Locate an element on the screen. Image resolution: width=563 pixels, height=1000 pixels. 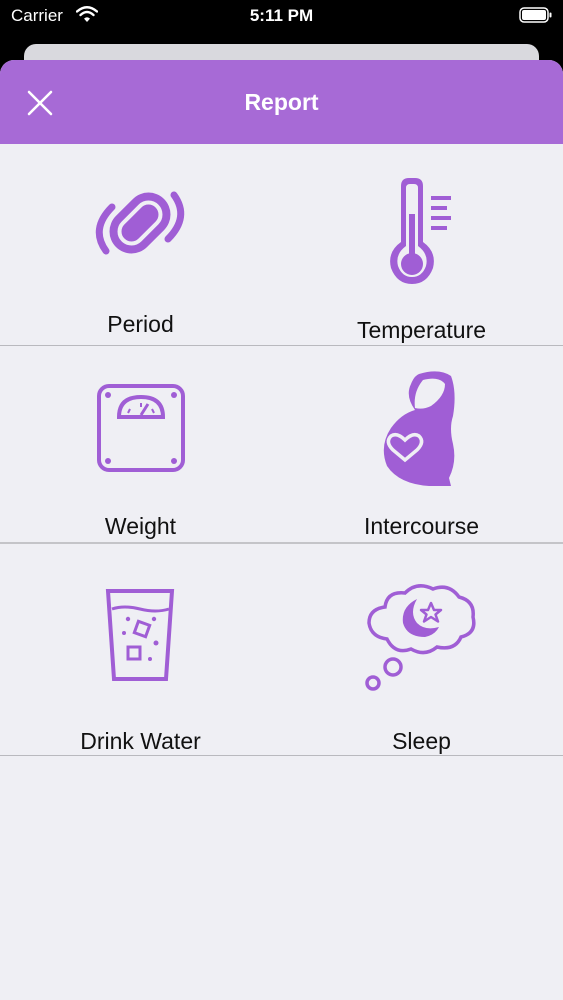
report-item-intercourse: Intercourse is located at coordinates (421, 444).